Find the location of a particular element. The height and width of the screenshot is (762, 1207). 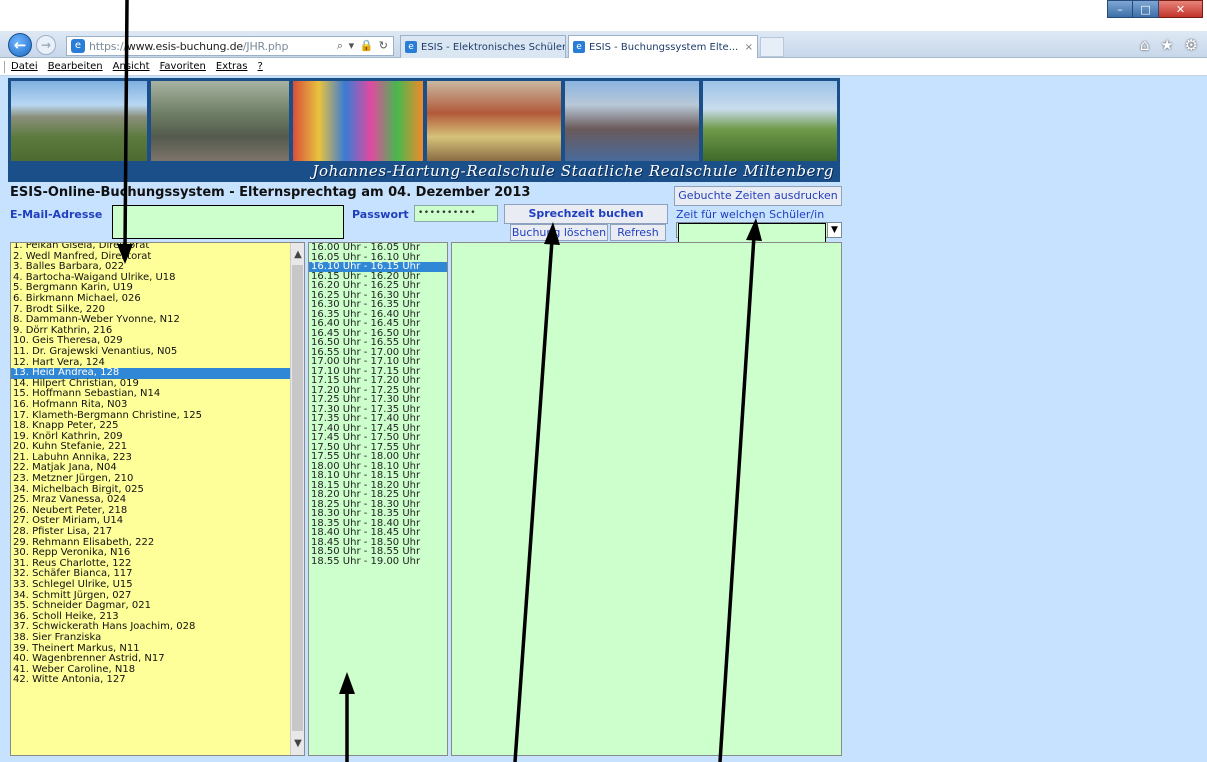

scroll-thumb is located at coordinates (297, 498).